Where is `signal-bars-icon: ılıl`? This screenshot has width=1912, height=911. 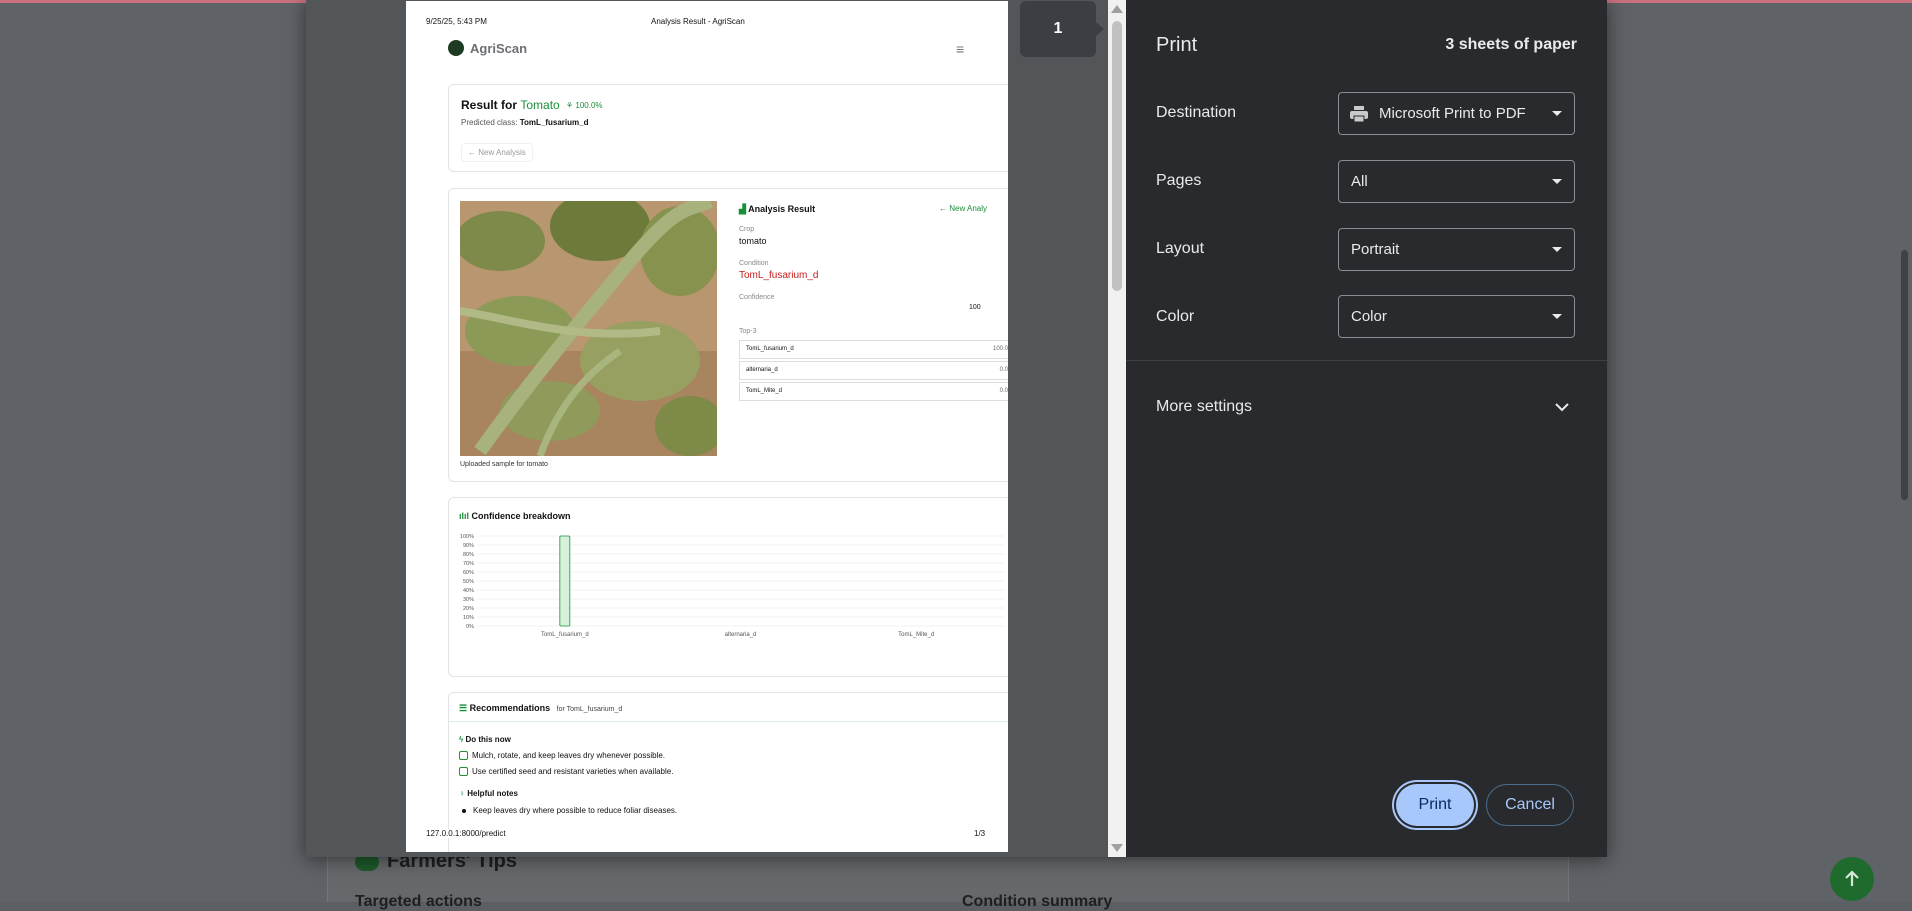 signal-bars-icon: ılıl is located at coordinates (464, 516).